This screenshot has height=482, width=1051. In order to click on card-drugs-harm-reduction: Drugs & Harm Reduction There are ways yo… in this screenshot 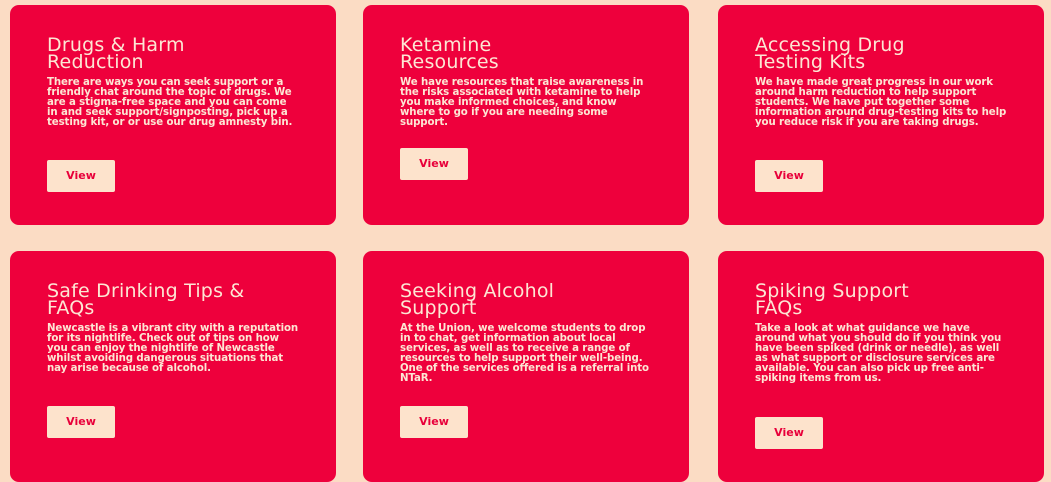, I will do `click(173, 115)`.